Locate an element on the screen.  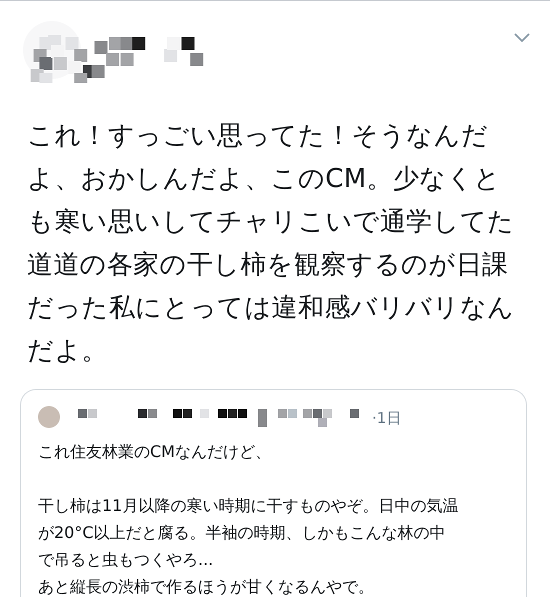
chevron-down-icon is located at coordinates (522, 38).